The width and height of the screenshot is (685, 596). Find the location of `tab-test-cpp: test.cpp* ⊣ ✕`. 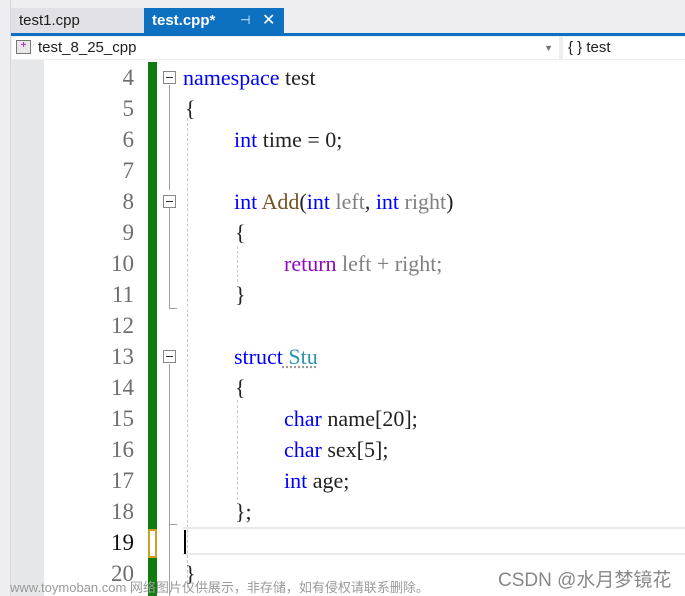

tab-test-cpp: test.cpp* ⊣ ✕ is located at coordinates (214, 20).